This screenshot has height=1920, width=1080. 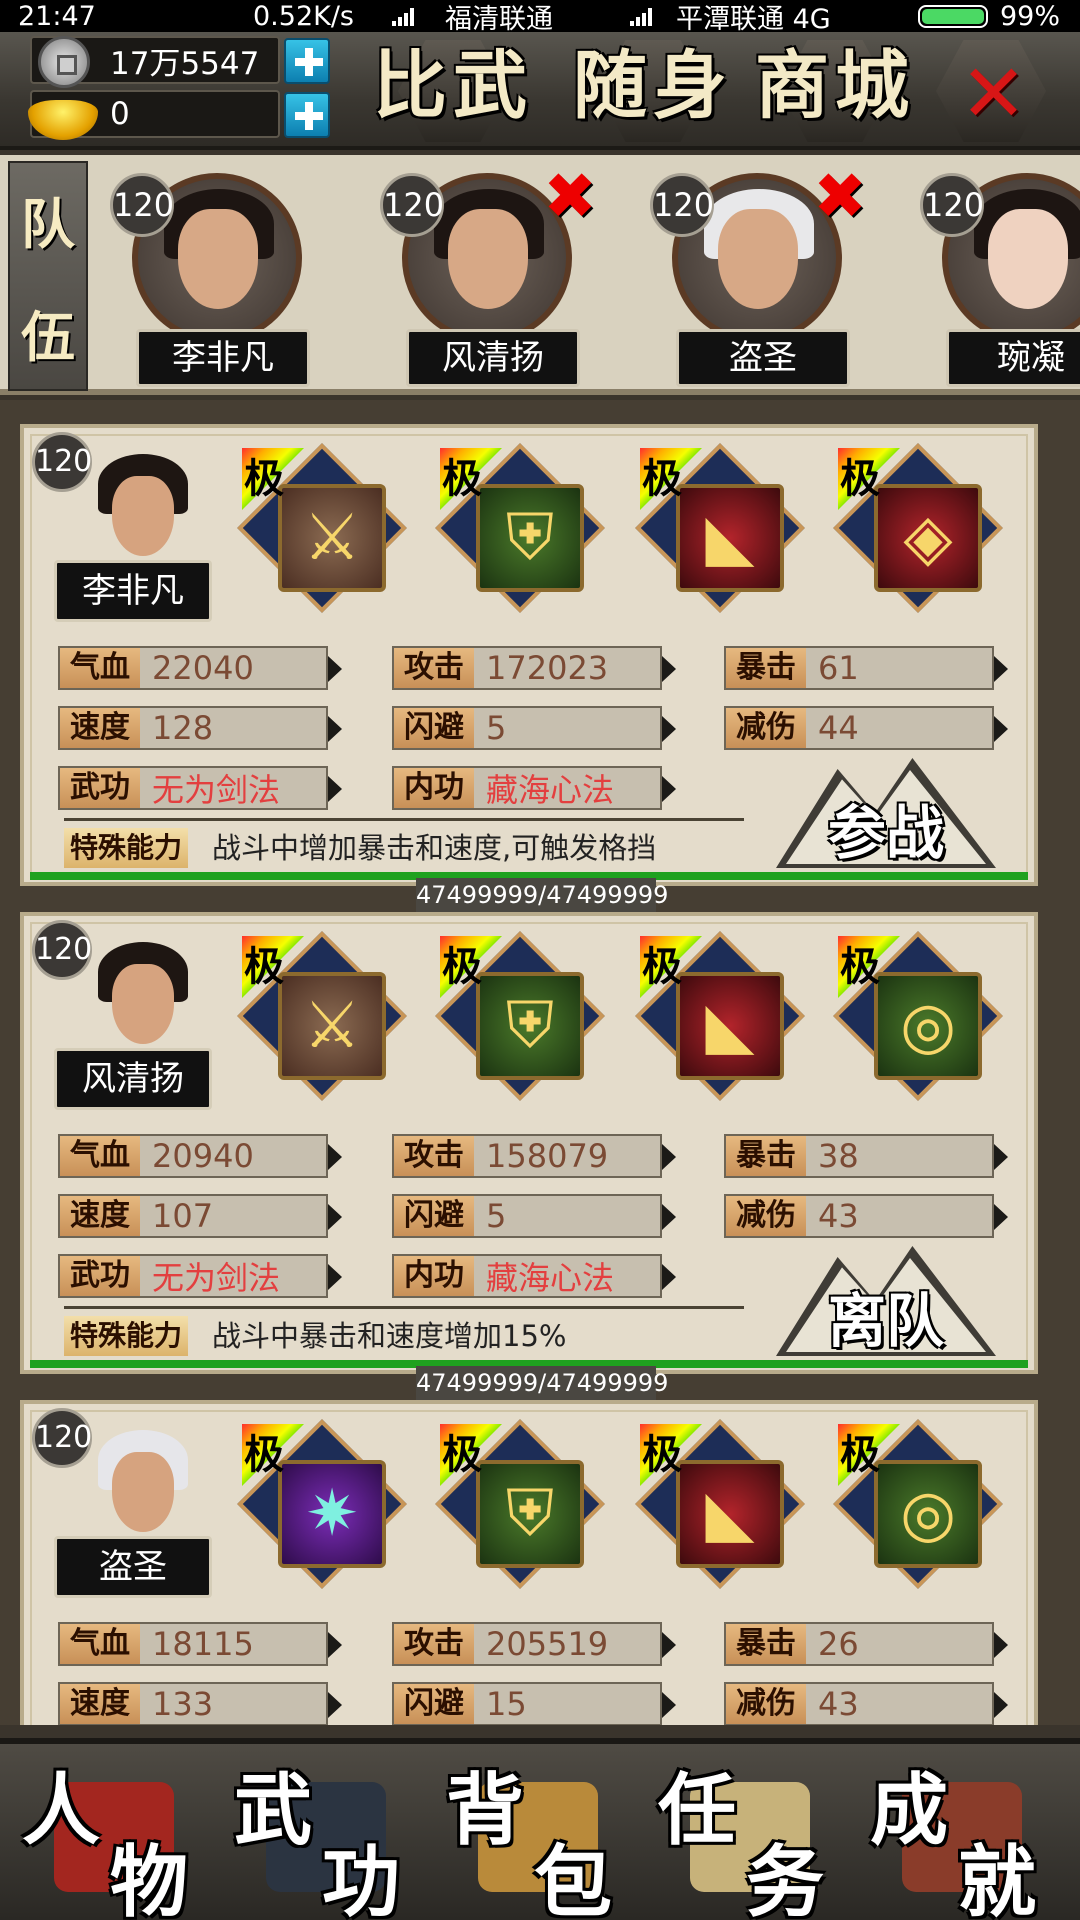 I want to click on status-network-speed: 0.52K/s, so click(x=303, y=16).